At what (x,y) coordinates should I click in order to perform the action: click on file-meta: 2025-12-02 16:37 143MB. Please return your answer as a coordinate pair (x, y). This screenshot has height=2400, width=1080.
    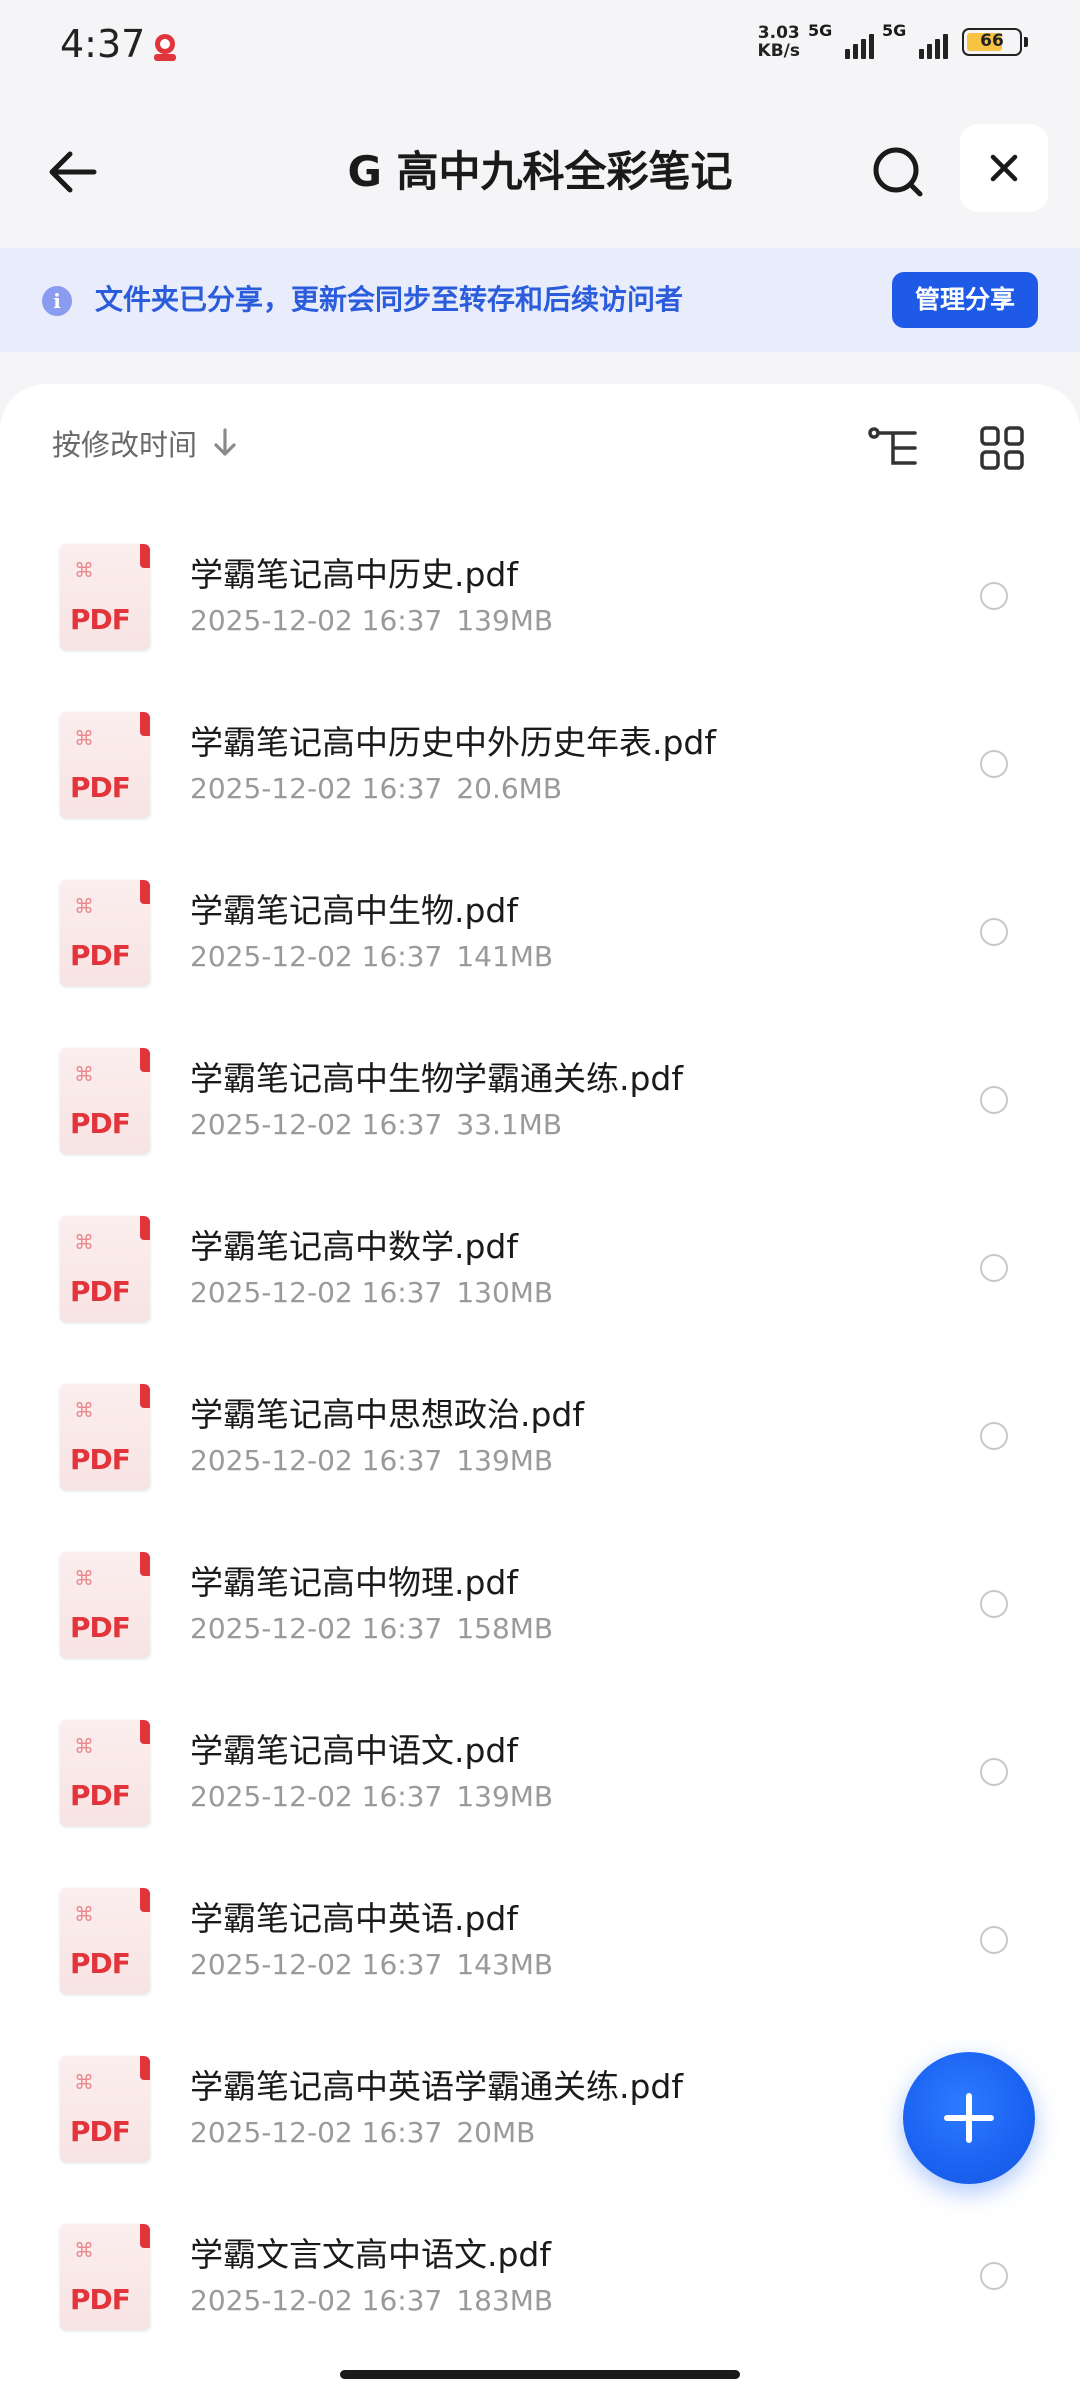
    Looking at the image, I should click on (372, 1964).